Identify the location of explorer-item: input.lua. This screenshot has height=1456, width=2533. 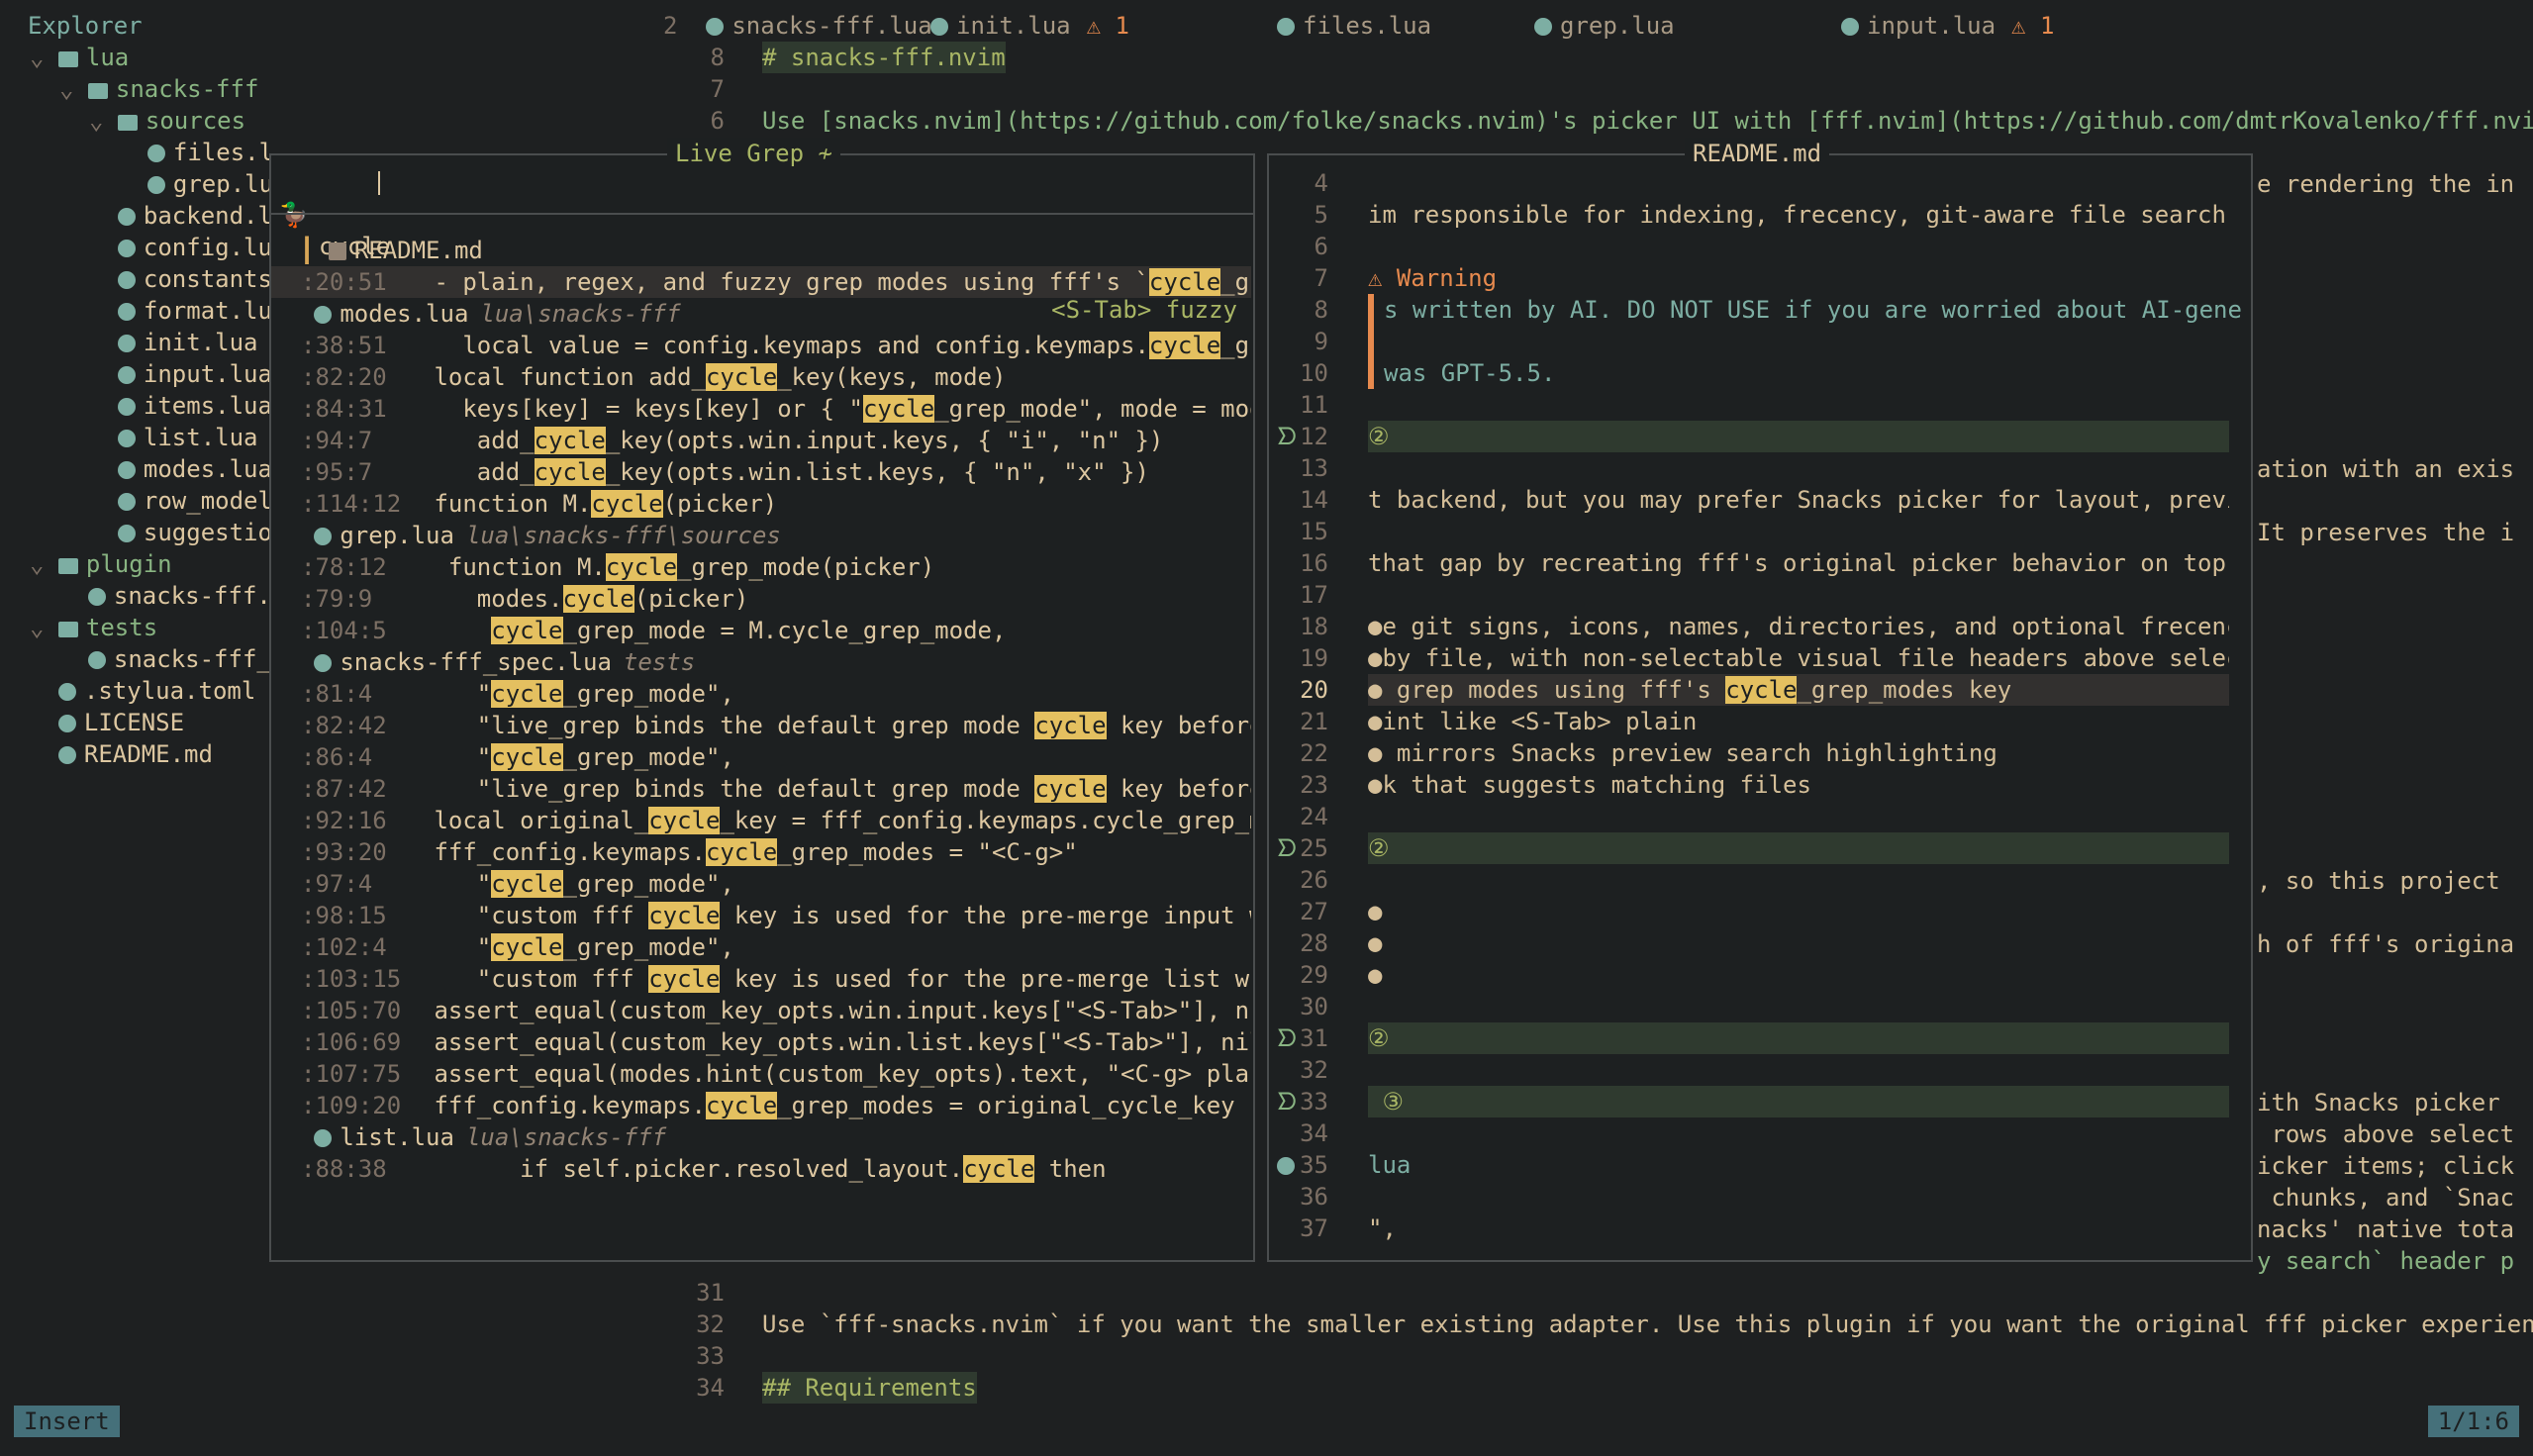
(180, 374).